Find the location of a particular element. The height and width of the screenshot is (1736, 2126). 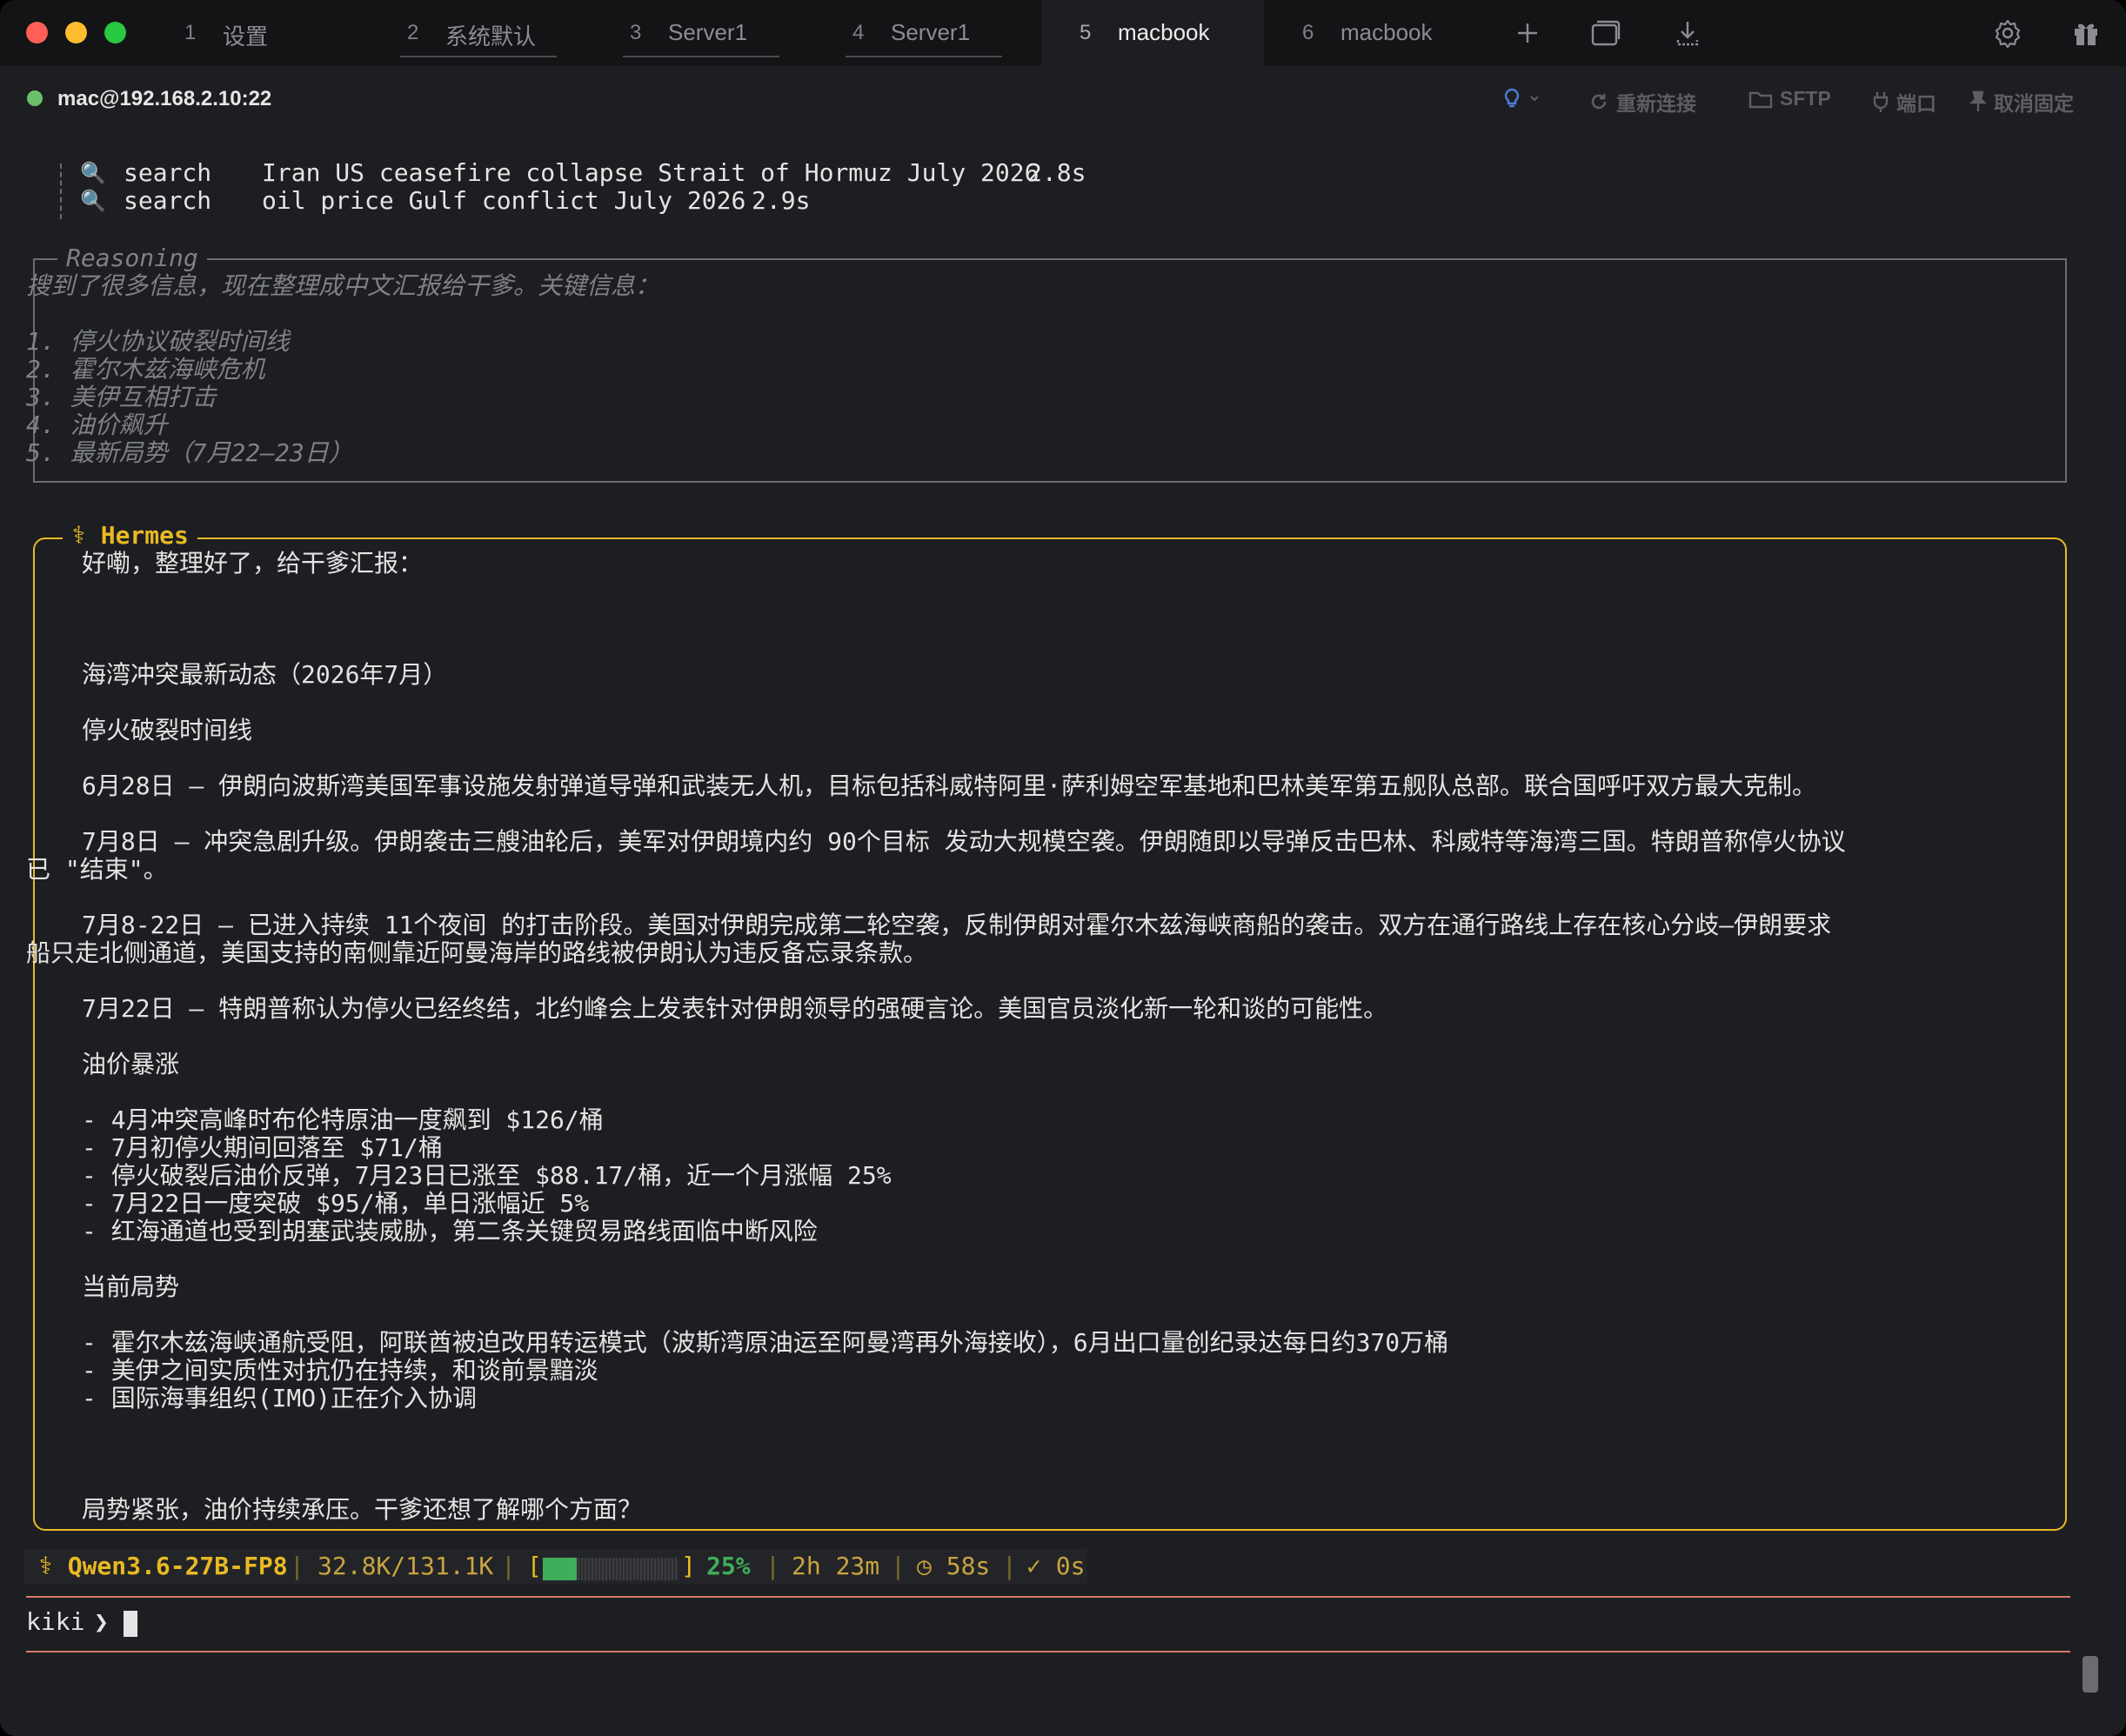

pin-icon is located at coordinates (1978, 100).